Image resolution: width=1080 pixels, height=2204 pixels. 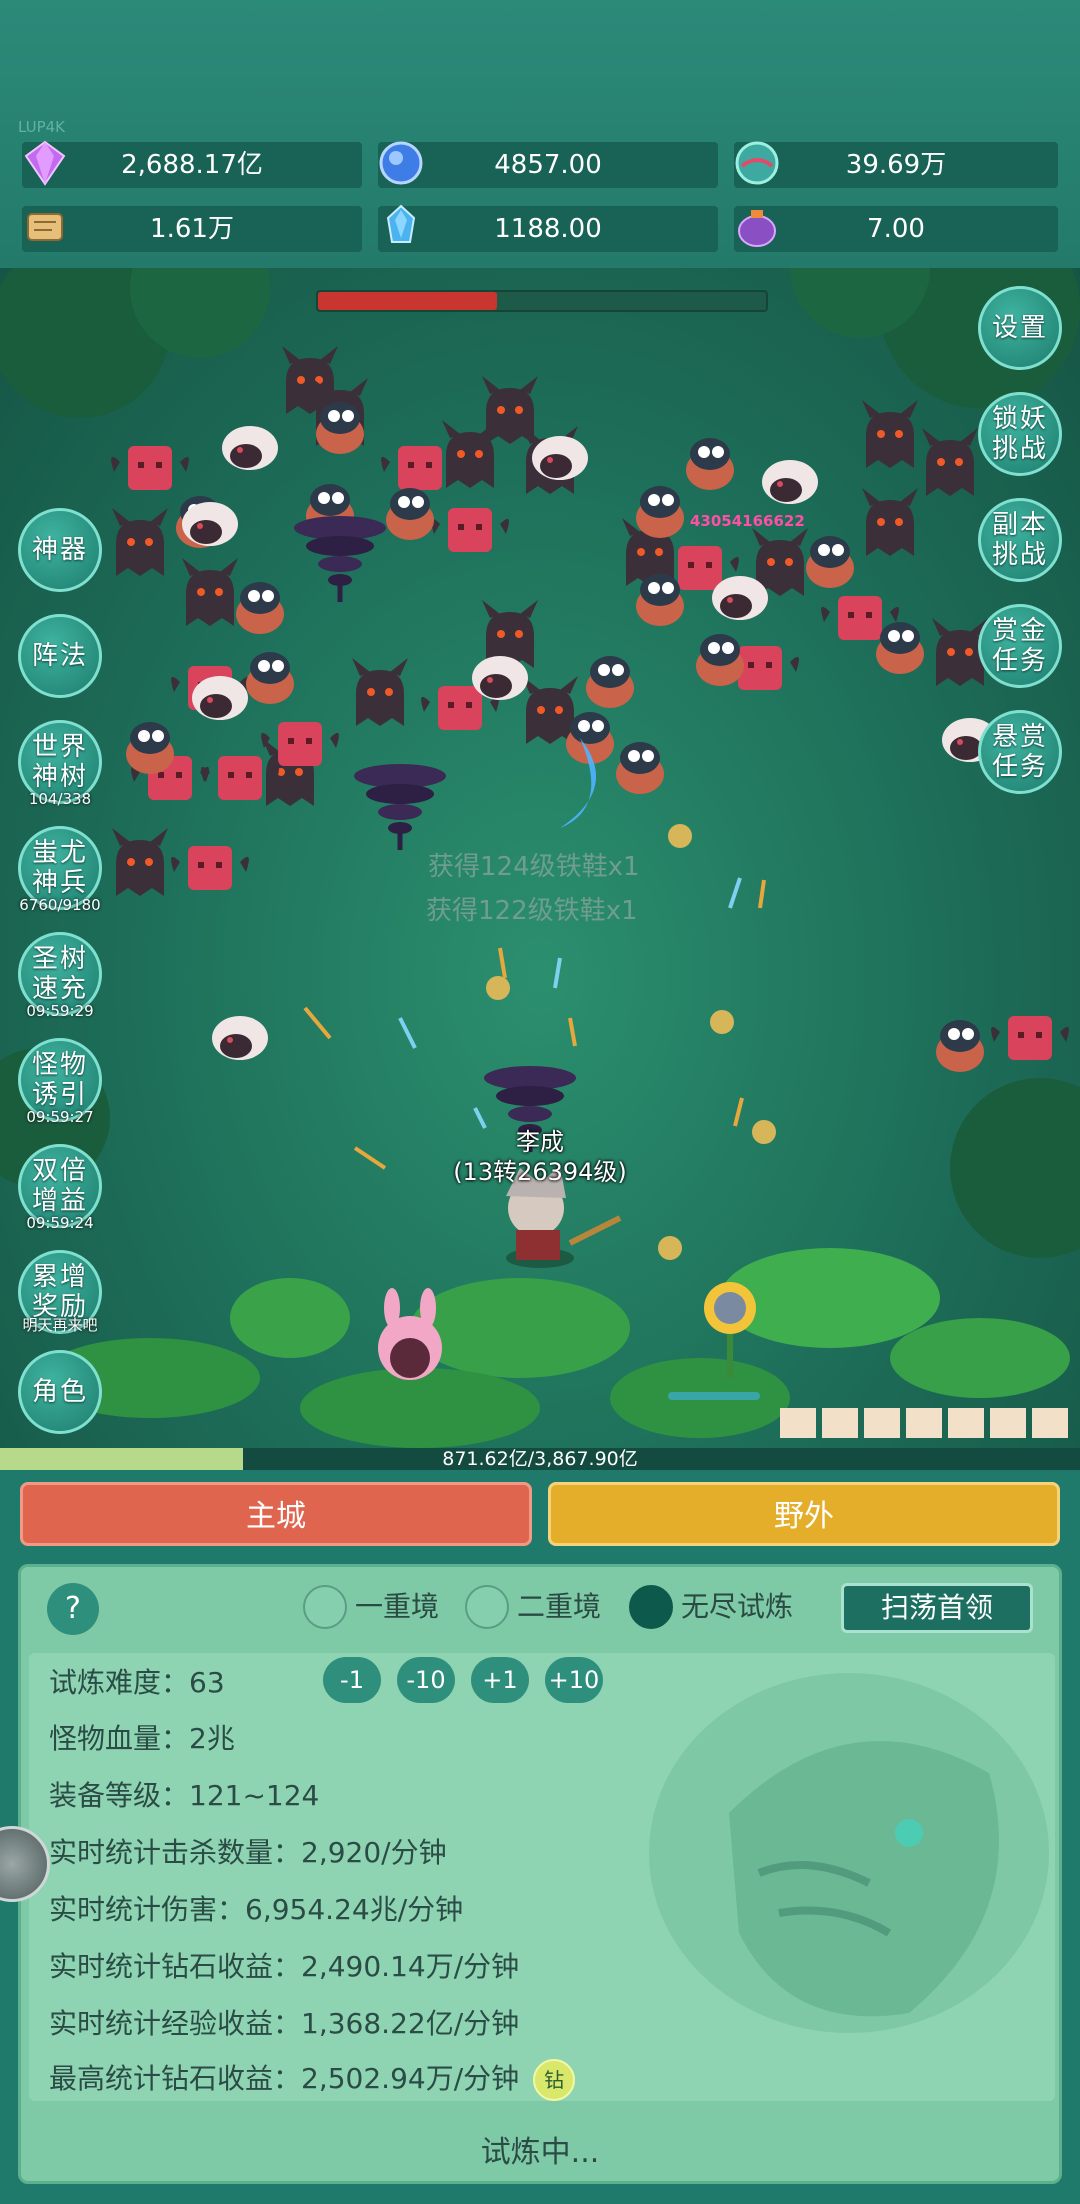 What do you see at coordinates (60, 1223) in the screenshot?
I see `double-buff-timer: 09:59:24` at bounding box center [60, 1223].